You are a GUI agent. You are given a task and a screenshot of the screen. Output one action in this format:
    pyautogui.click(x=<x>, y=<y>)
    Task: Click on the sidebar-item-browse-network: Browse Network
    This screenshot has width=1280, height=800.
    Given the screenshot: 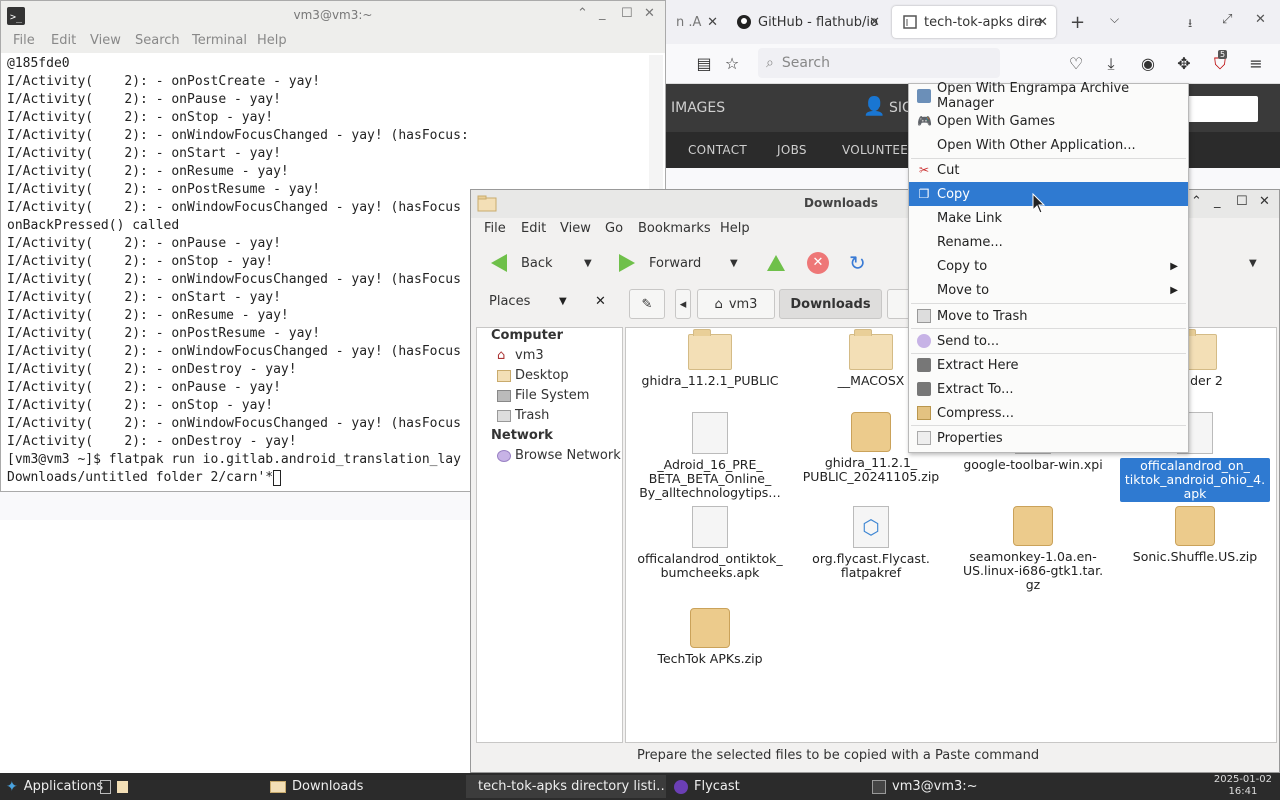 What is the action you would take?
    pyautogui.click(x=559, y=455)
    